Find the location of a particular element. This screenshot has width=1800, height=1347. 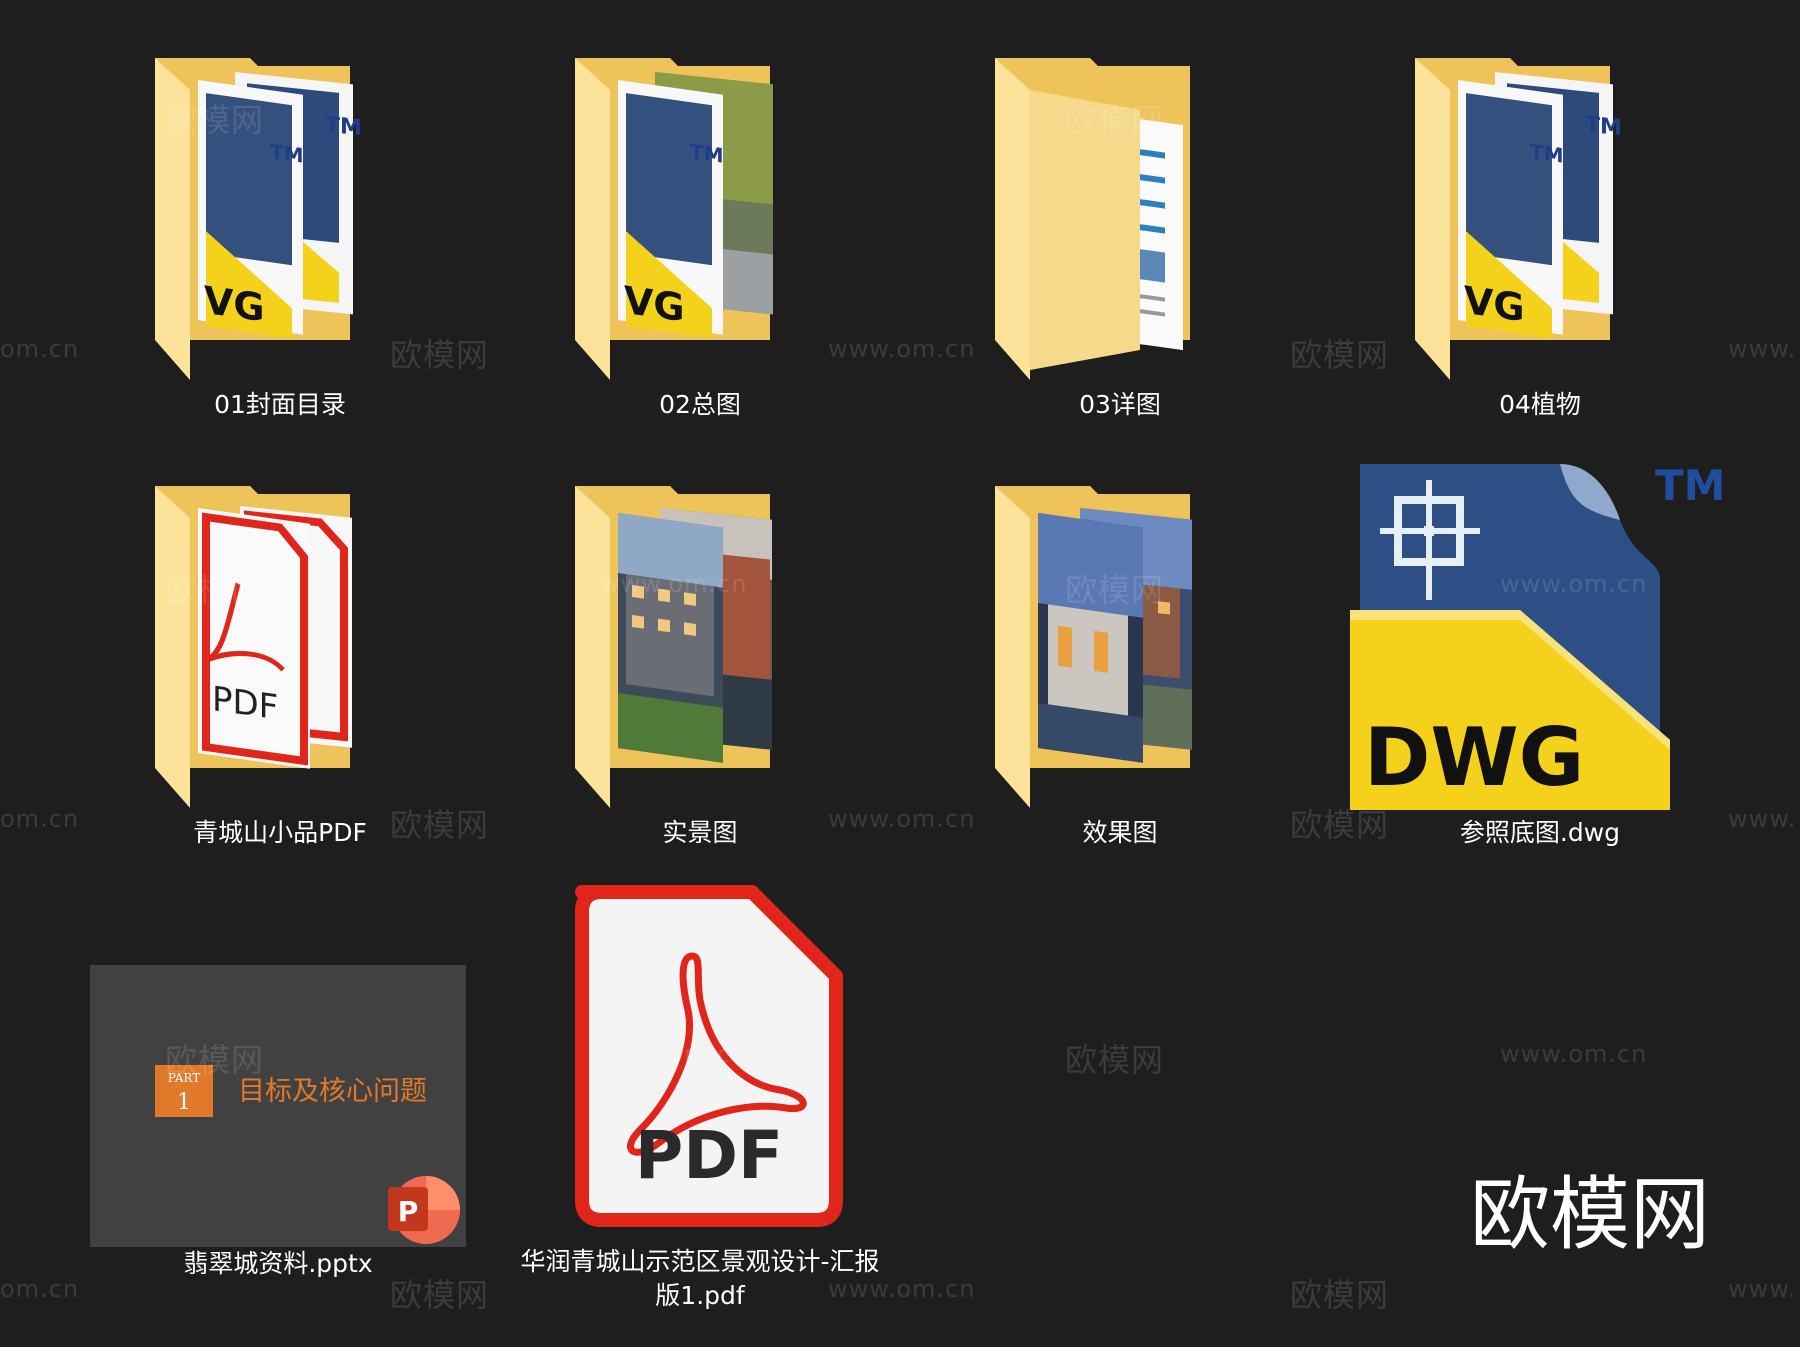

file-name-label: 03详图 is located at coordinates (1120, 404).